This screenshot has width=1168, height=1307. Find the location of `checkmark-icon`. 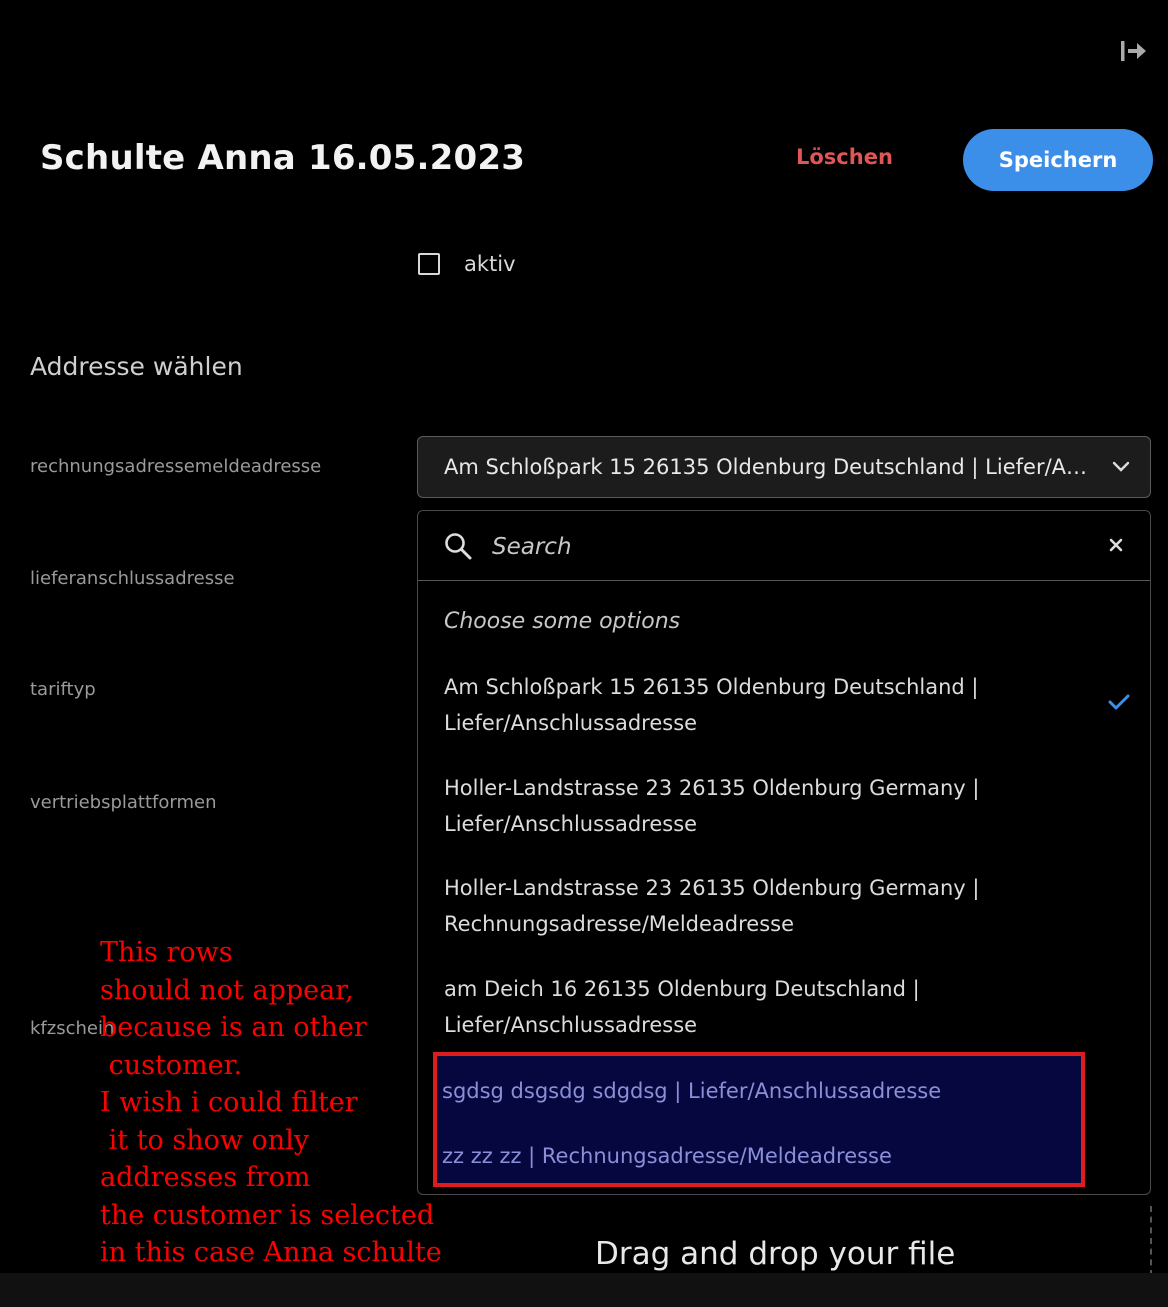

checkmark-icon is located at coordinates (1119, 702).